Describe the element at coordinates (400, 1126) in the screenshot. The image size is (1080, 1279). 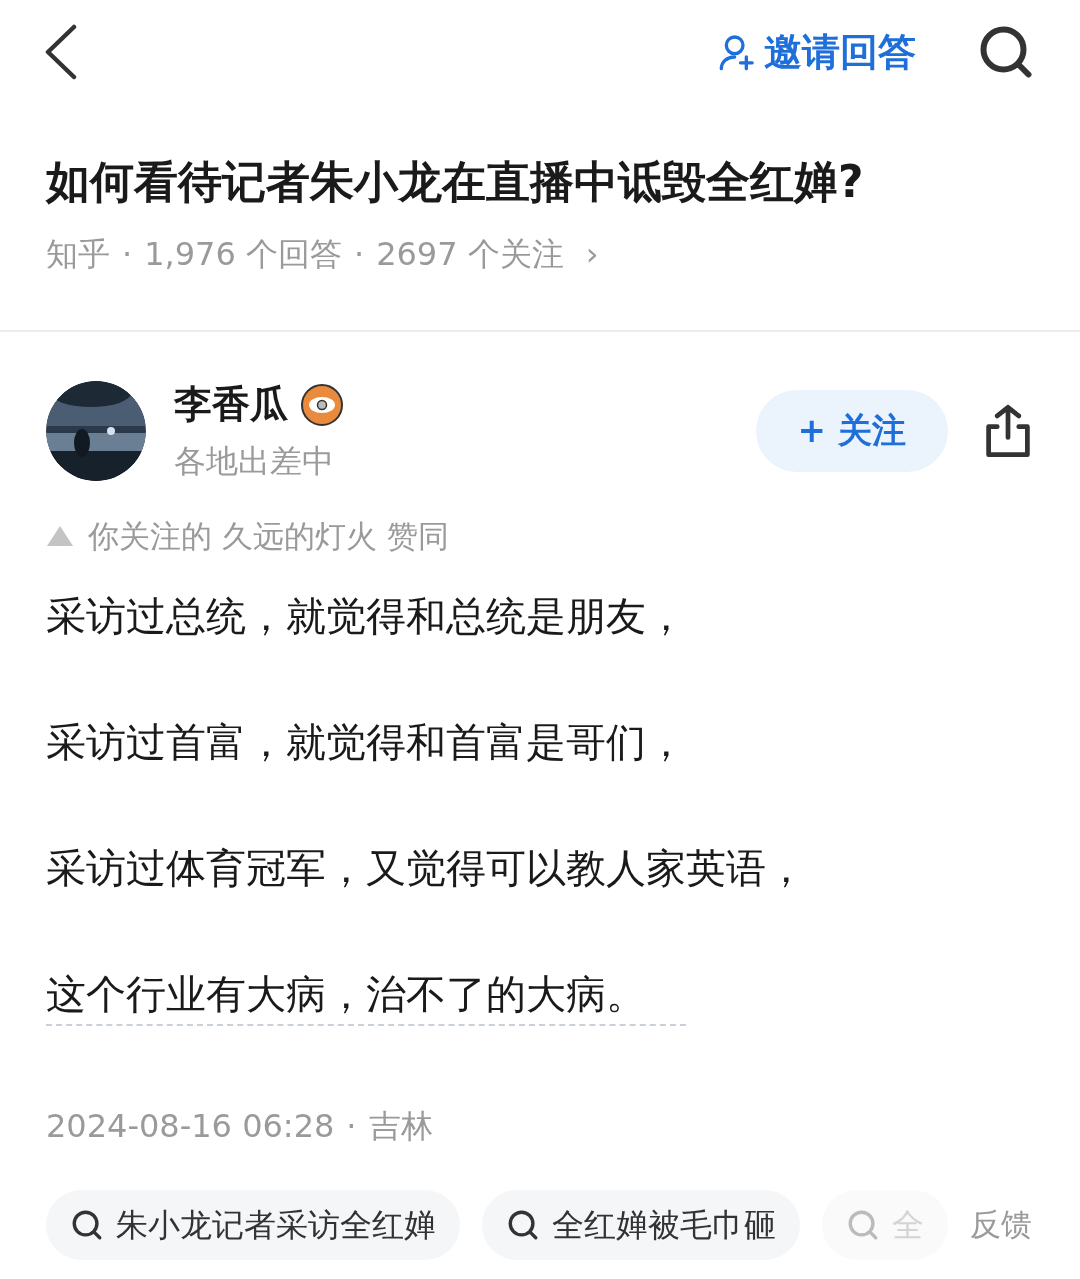
I see `post-location: 吉林` at that location.